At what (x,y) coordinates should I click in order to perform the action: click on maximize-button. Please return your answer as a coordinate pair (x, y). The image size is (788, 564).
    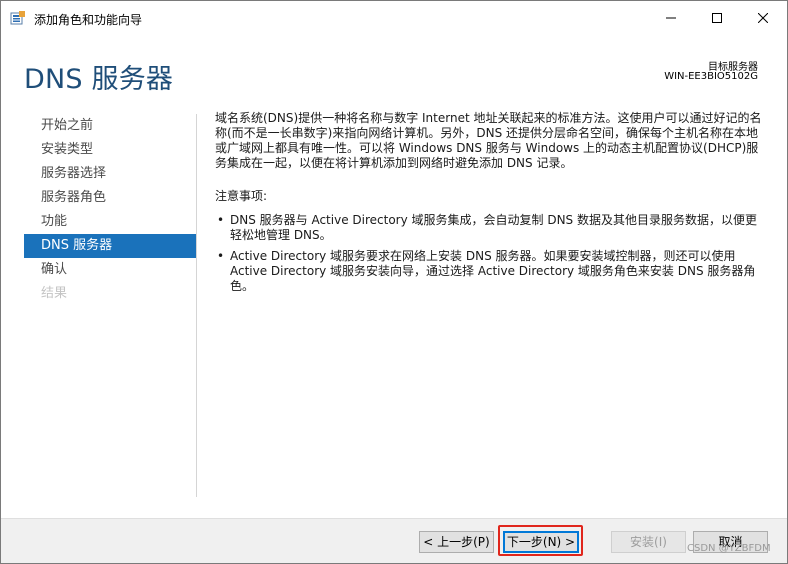
    Looking at the image, I should click on (717, 18).